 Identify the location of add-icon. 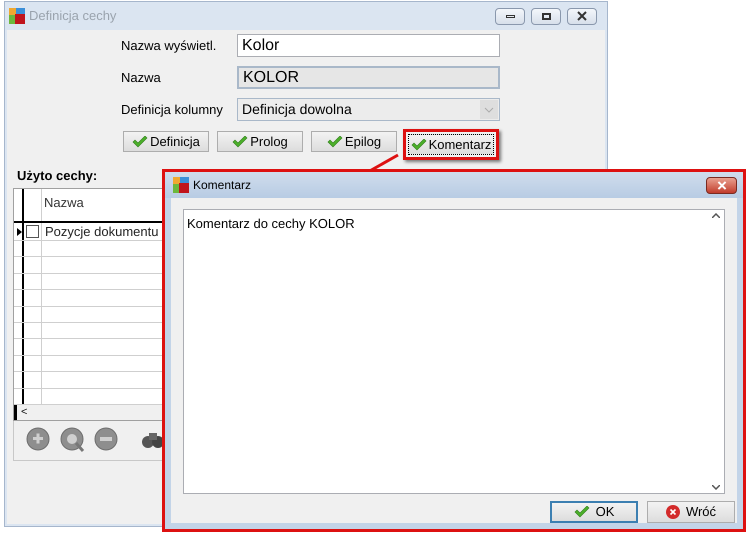
(39, 440).